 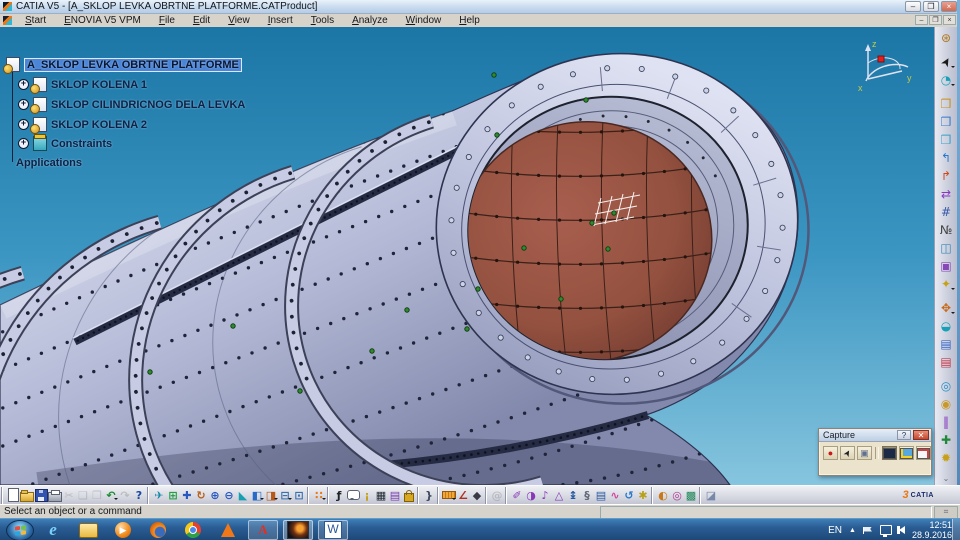 I want to click on paste-icon: ❐, so click(x=97, y=495).